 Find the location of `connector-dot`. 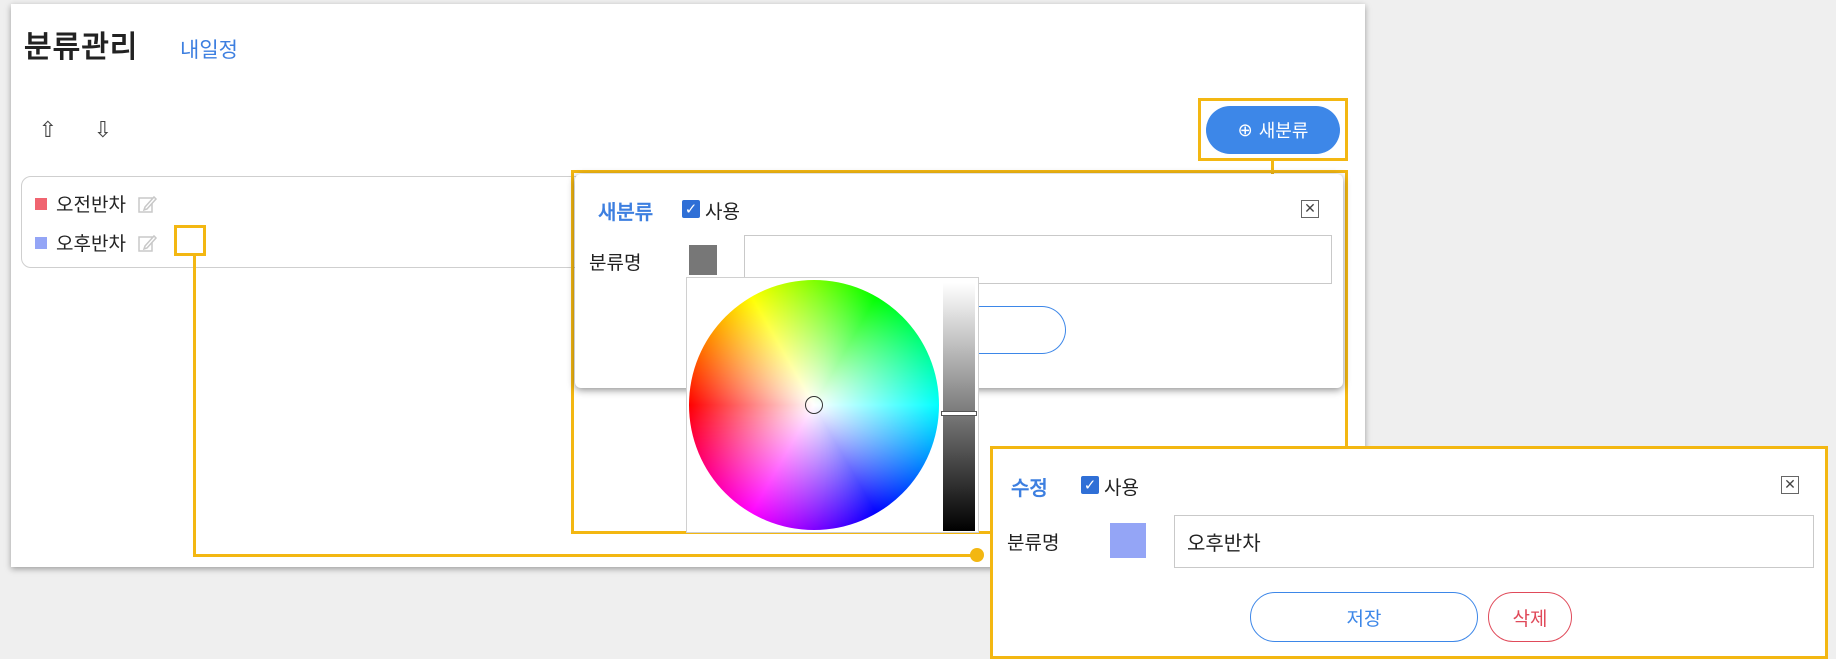

connector-dot is located at coordinates (977, 555).